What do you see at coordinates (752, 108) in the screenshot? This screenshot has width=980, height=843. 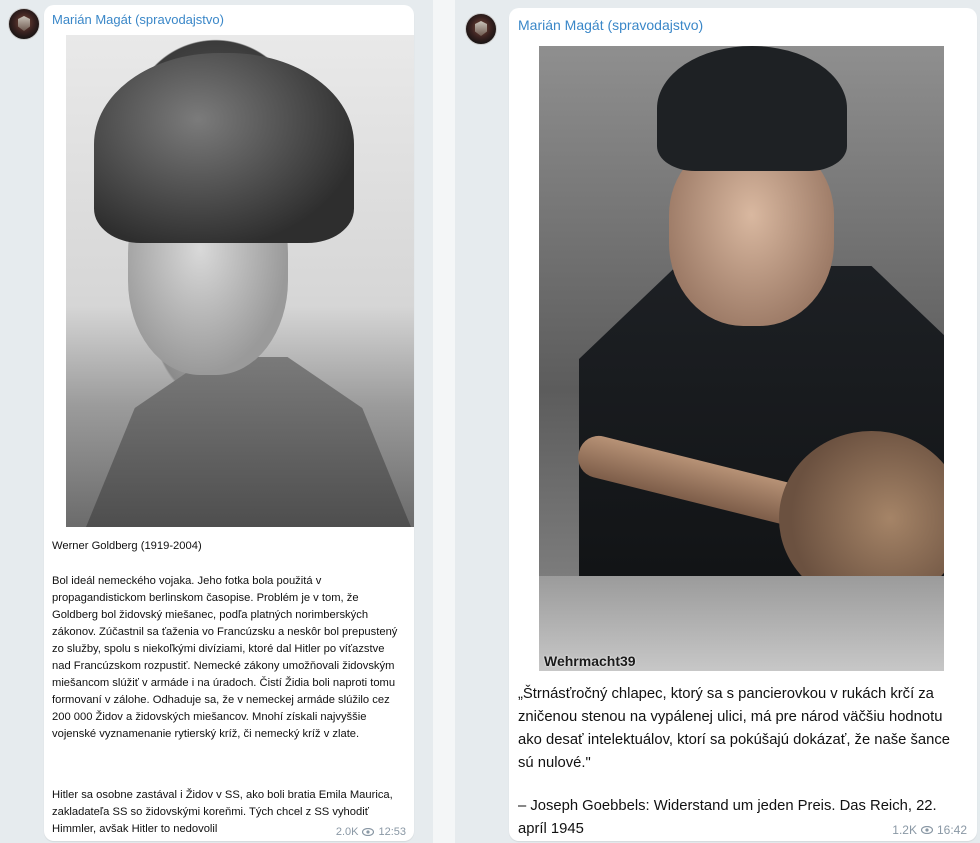 I see `photo-cap` at bounding box center [752, 108].